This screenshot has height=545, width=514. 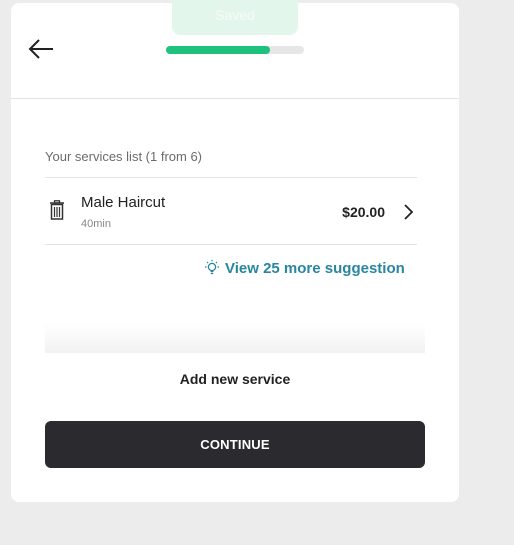 What do you see at coordinates (218, 50) in the screenshot?
I see `progress-bar-fill` at bounding box center [218, 50].